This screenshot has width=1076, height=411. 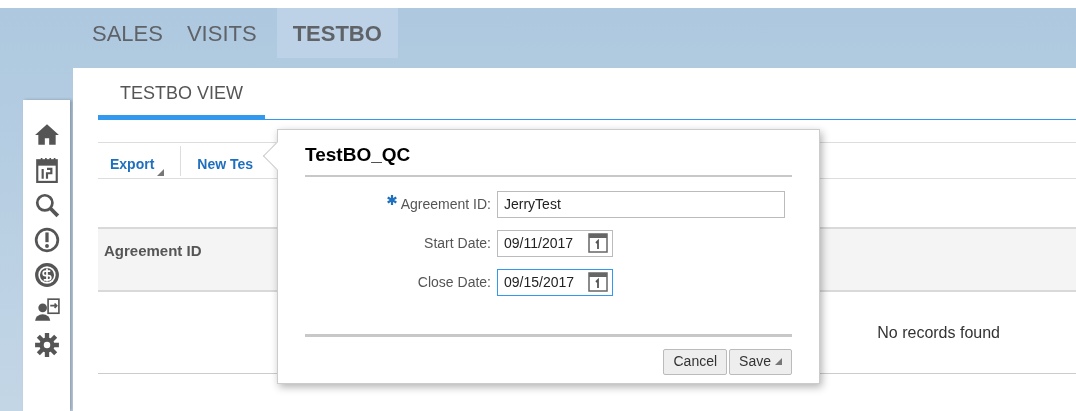 I want to click on column-header: Agreement ID, so click(x=153, y=251).